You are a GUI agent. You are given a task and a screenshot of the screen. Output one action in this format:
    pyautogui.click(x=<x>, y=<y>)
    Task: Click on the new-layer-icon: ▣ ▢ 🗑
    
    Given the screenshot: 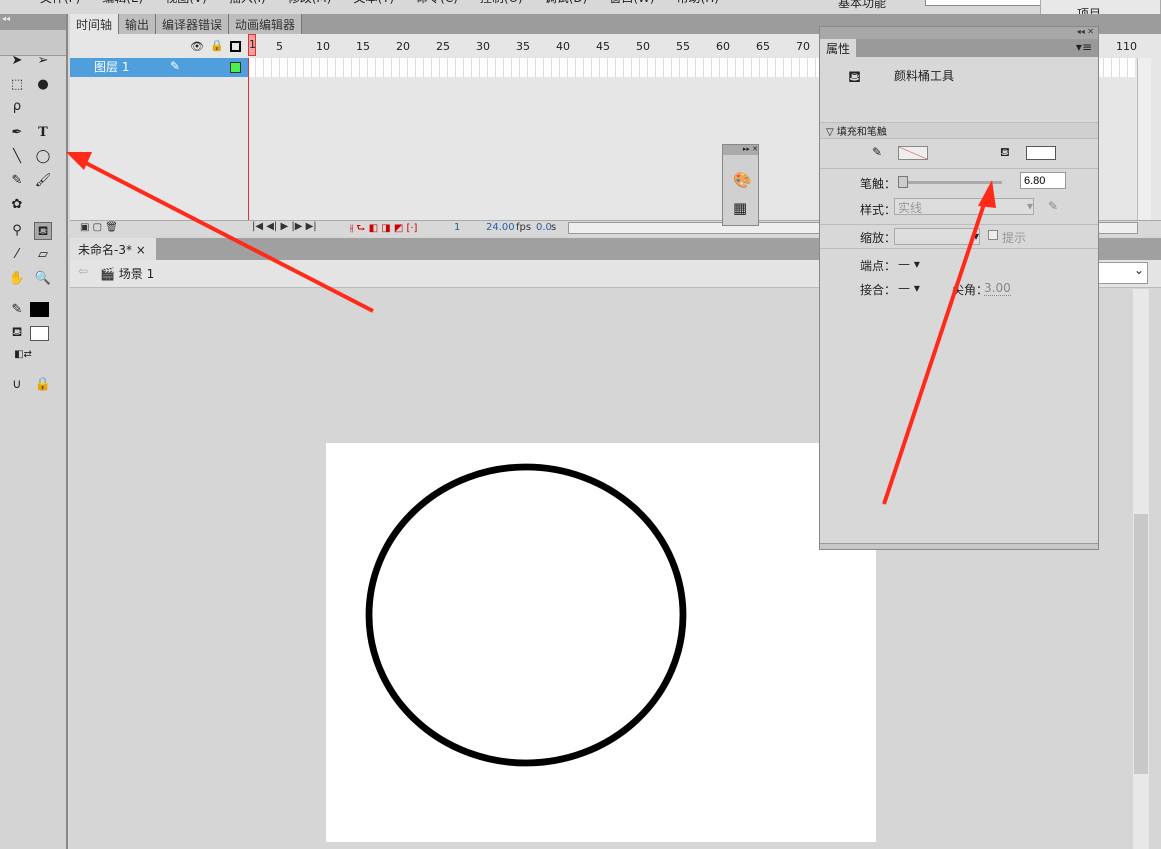 What is the action you would take?
    pyautogui.click(x=99, y=227)
    